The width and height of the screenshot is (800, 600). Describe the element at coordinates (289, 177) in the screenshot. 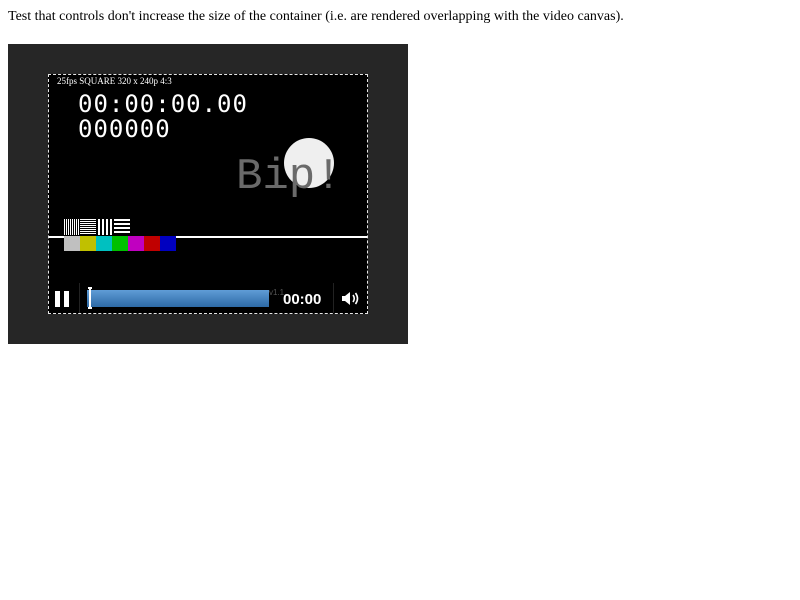

I see `bip-text: Bip!` at that location.